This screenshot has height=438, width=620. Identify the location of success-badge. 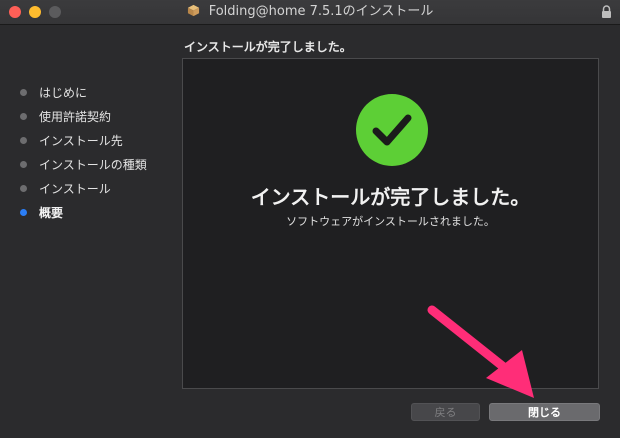
(392, 130).